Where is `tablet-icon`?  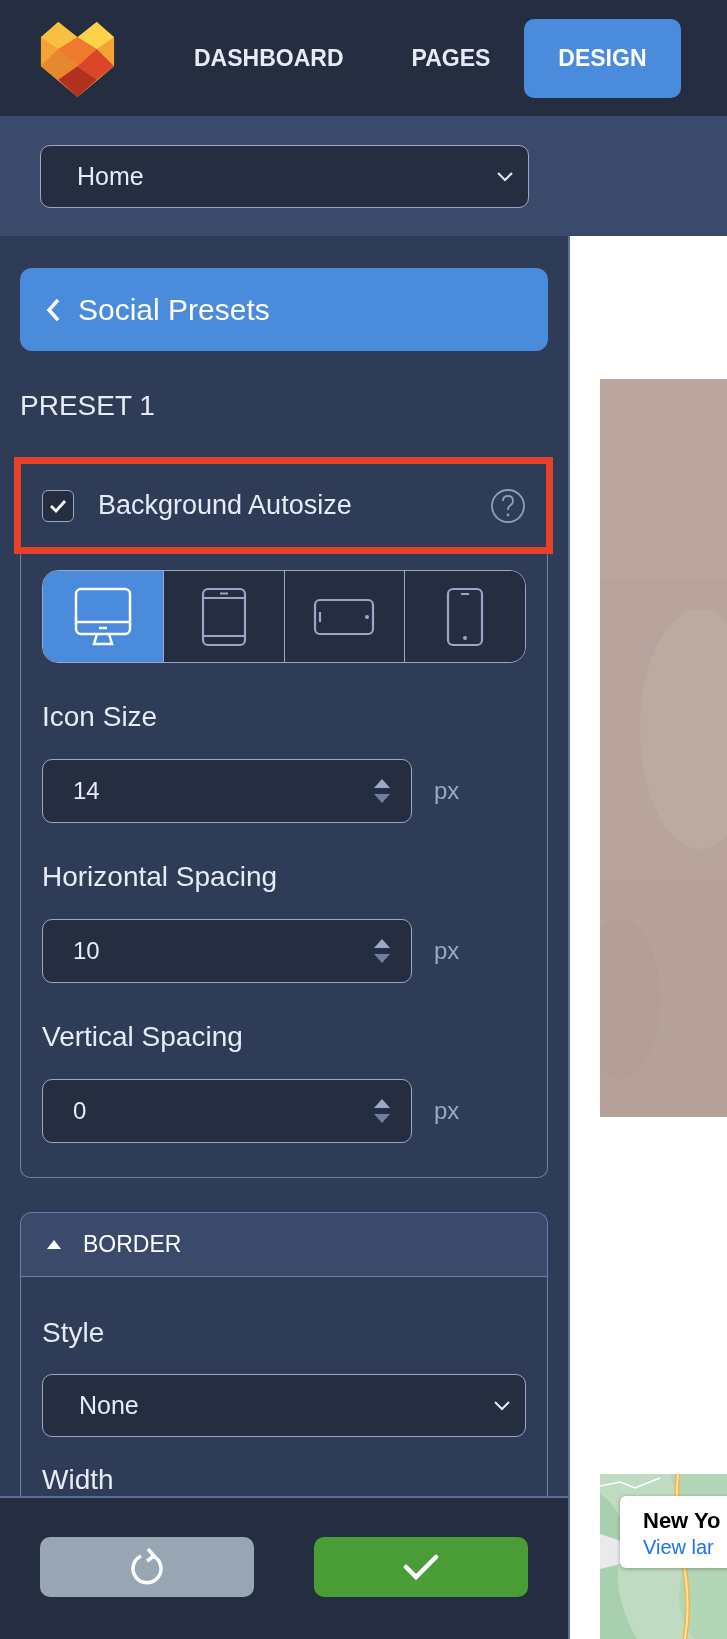
tablet-icon is located at coordinates (223, 616).